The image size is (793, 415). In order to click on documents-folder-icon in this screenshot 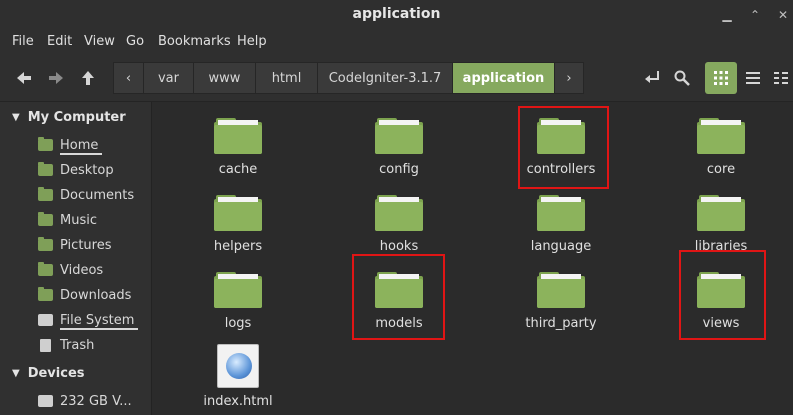, I will do `click(45, 194)`.